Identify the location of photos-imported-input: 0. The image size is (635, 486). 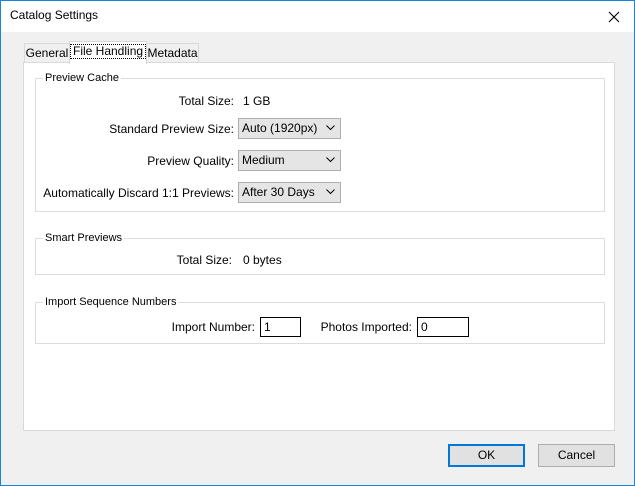
(443, 327).